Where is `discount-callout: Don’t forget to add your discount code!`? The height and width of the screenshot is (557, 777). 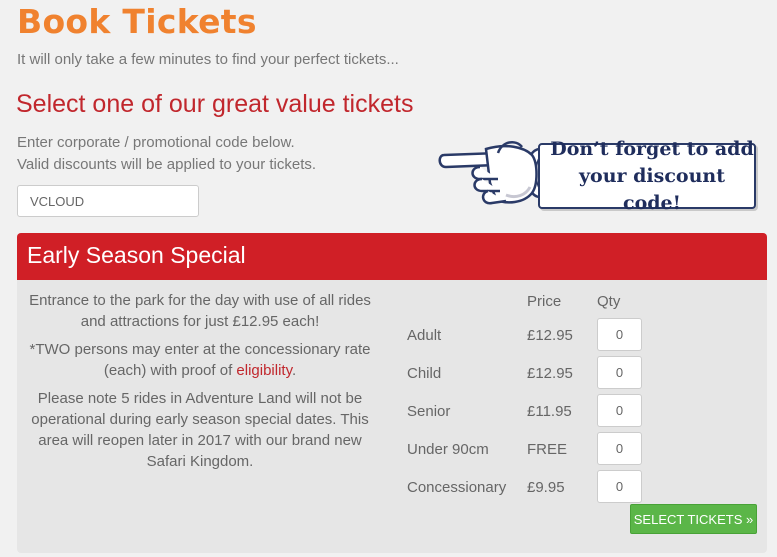 discount-callout: Don’t forget to add your discount code! is located at coordinates (601, 178).